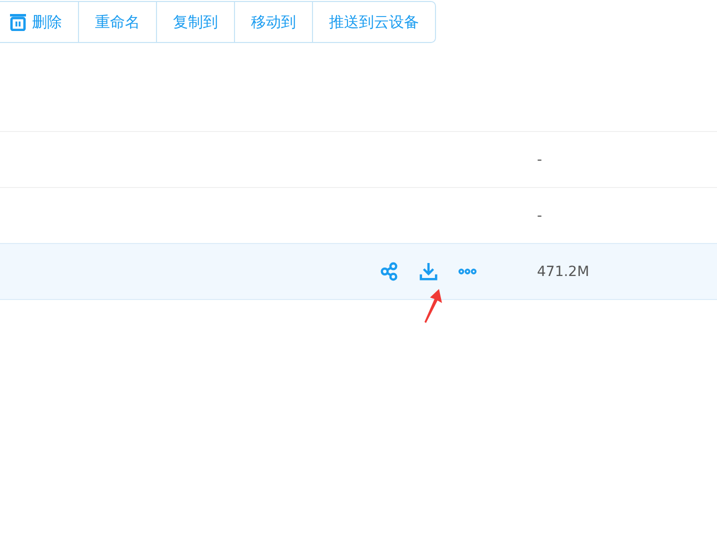 The width and height of the screenshot is (717, 539). Describe the element at coordinates (428, 271) in the screenshot. I see `download-icon` at that location.